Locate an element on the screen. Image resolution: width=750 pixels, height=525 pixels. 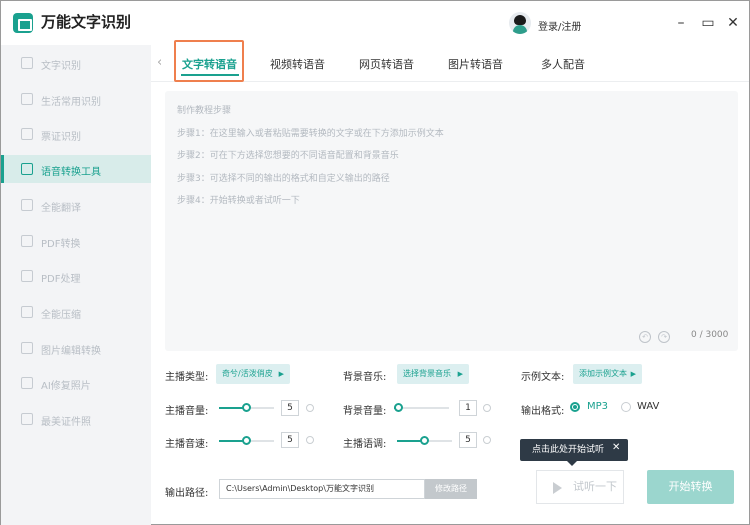
char-counter: 0 / 3000 is located at coordinates (710, 335).